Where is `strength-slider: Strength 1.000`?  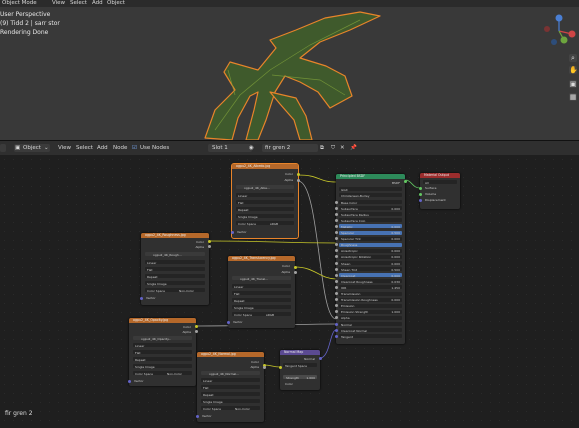
strength-slider: Strength 1.000 is located at coordinates (300, 377).